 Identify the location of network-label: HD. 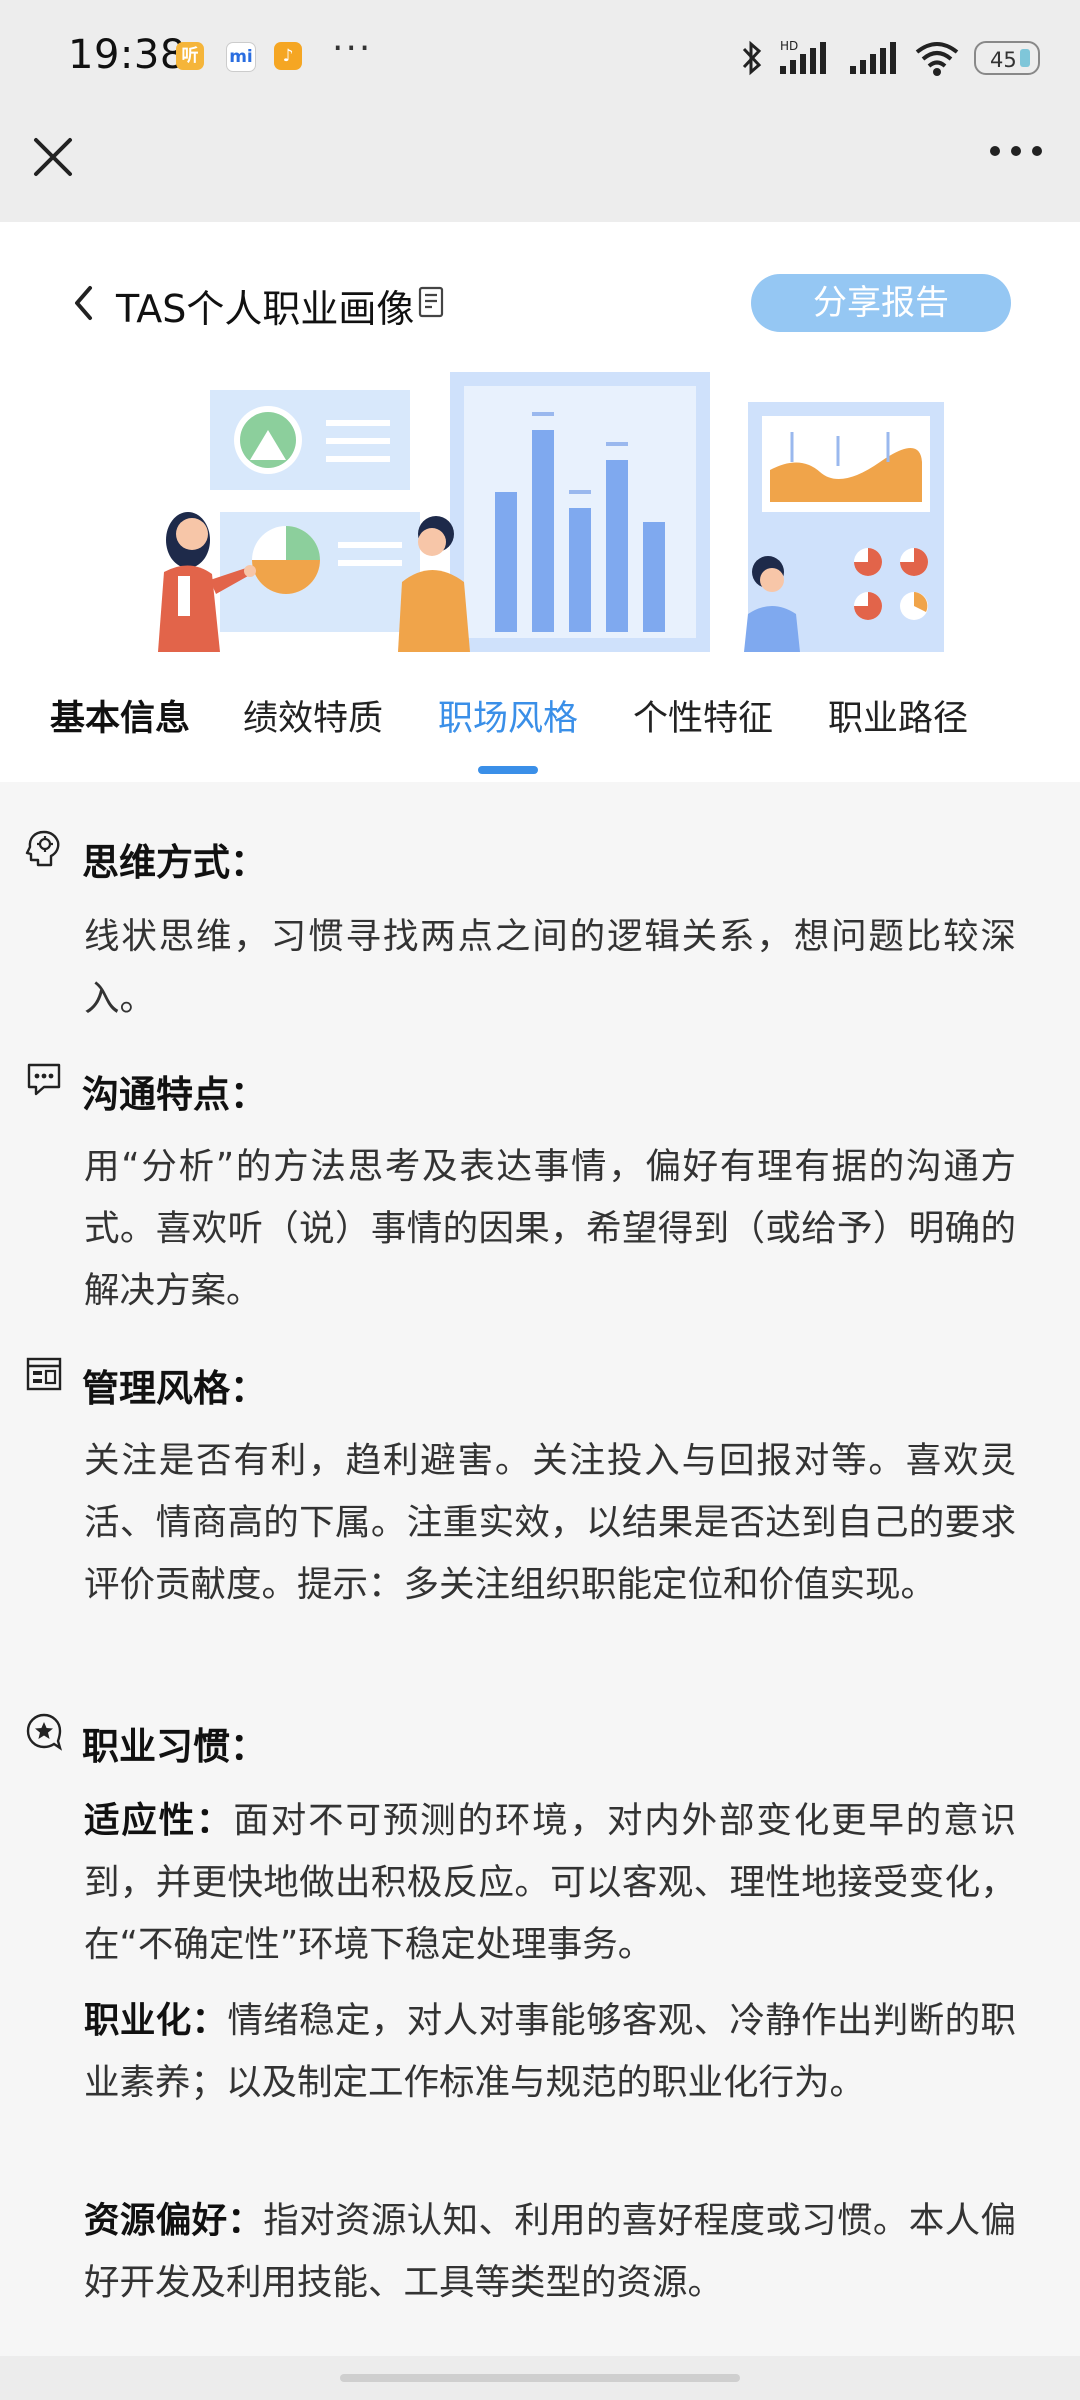
(789, 46).